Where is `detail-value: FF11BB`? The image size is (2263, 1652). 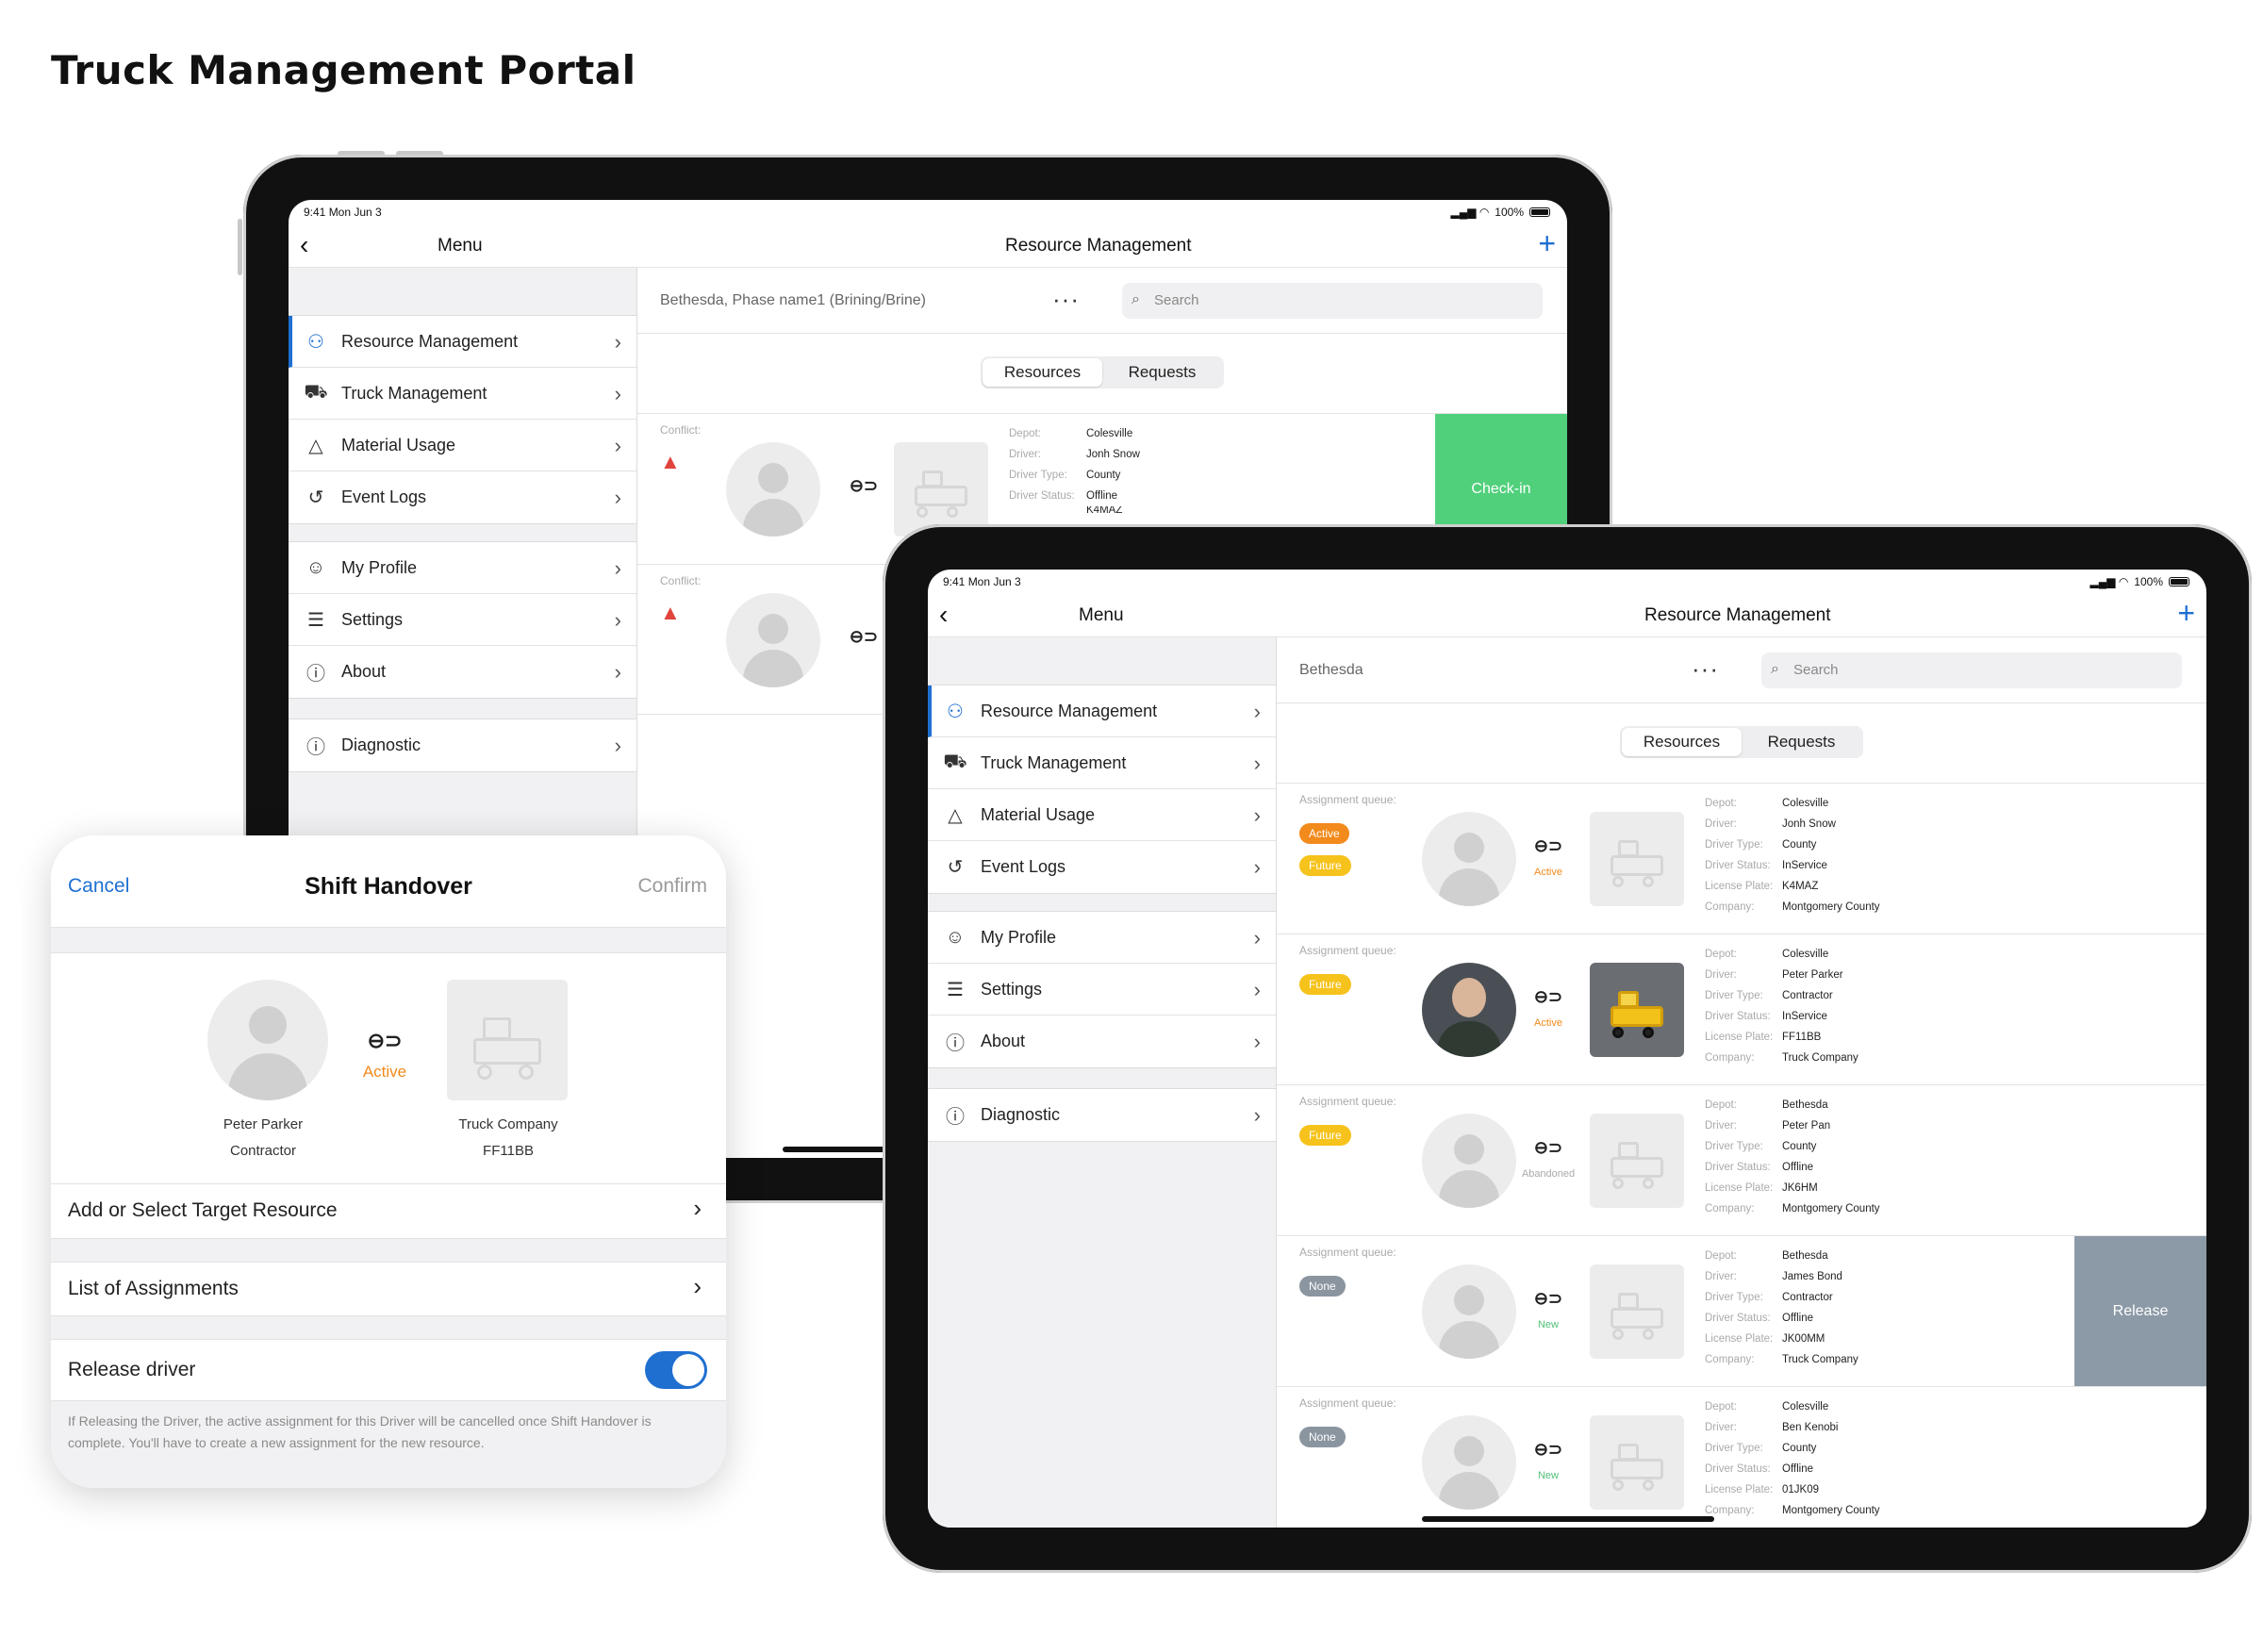
detail-value: FF11BB is located at coordinates (1802, 1037).